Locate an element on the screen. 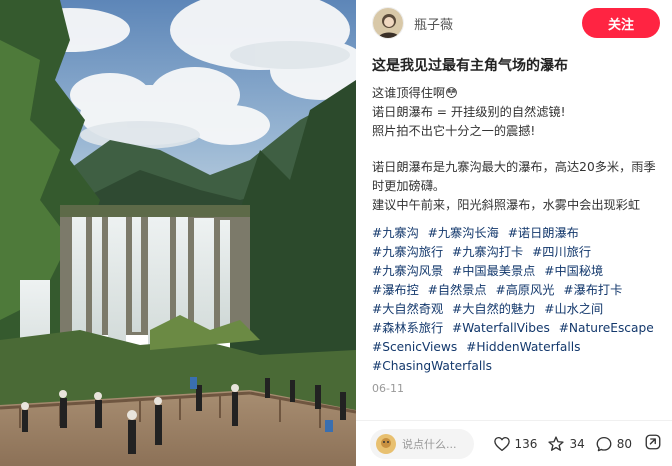  action-group: 136 34 80 is located at coordinates (568, 444).